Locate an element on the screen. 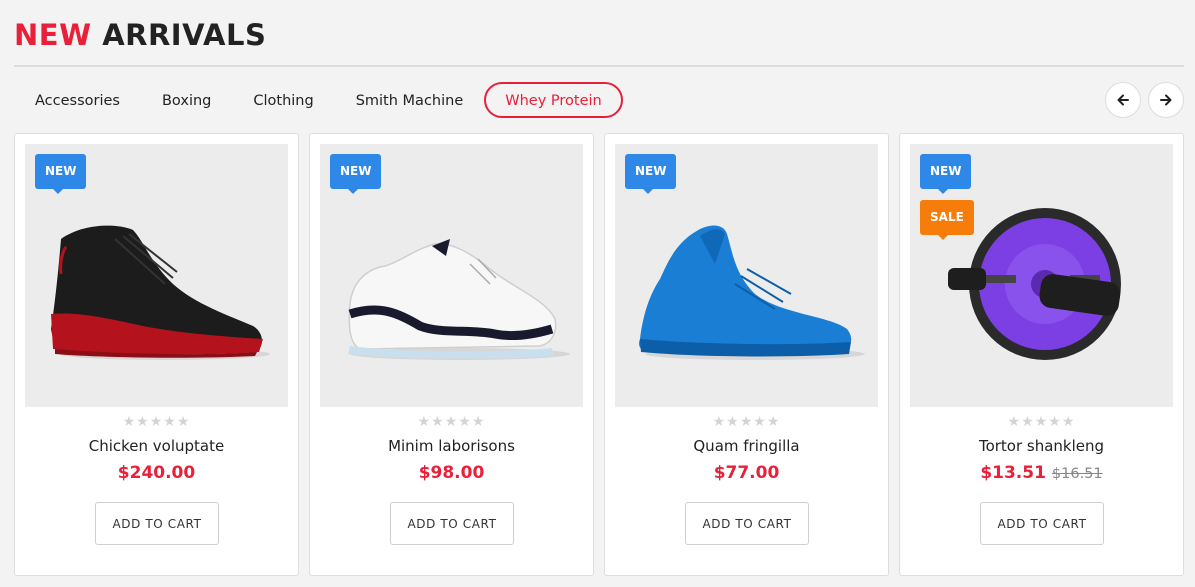 This screenshot has height=587, width=1195. arrow-left-icon is located at coordinates (1123, 100).